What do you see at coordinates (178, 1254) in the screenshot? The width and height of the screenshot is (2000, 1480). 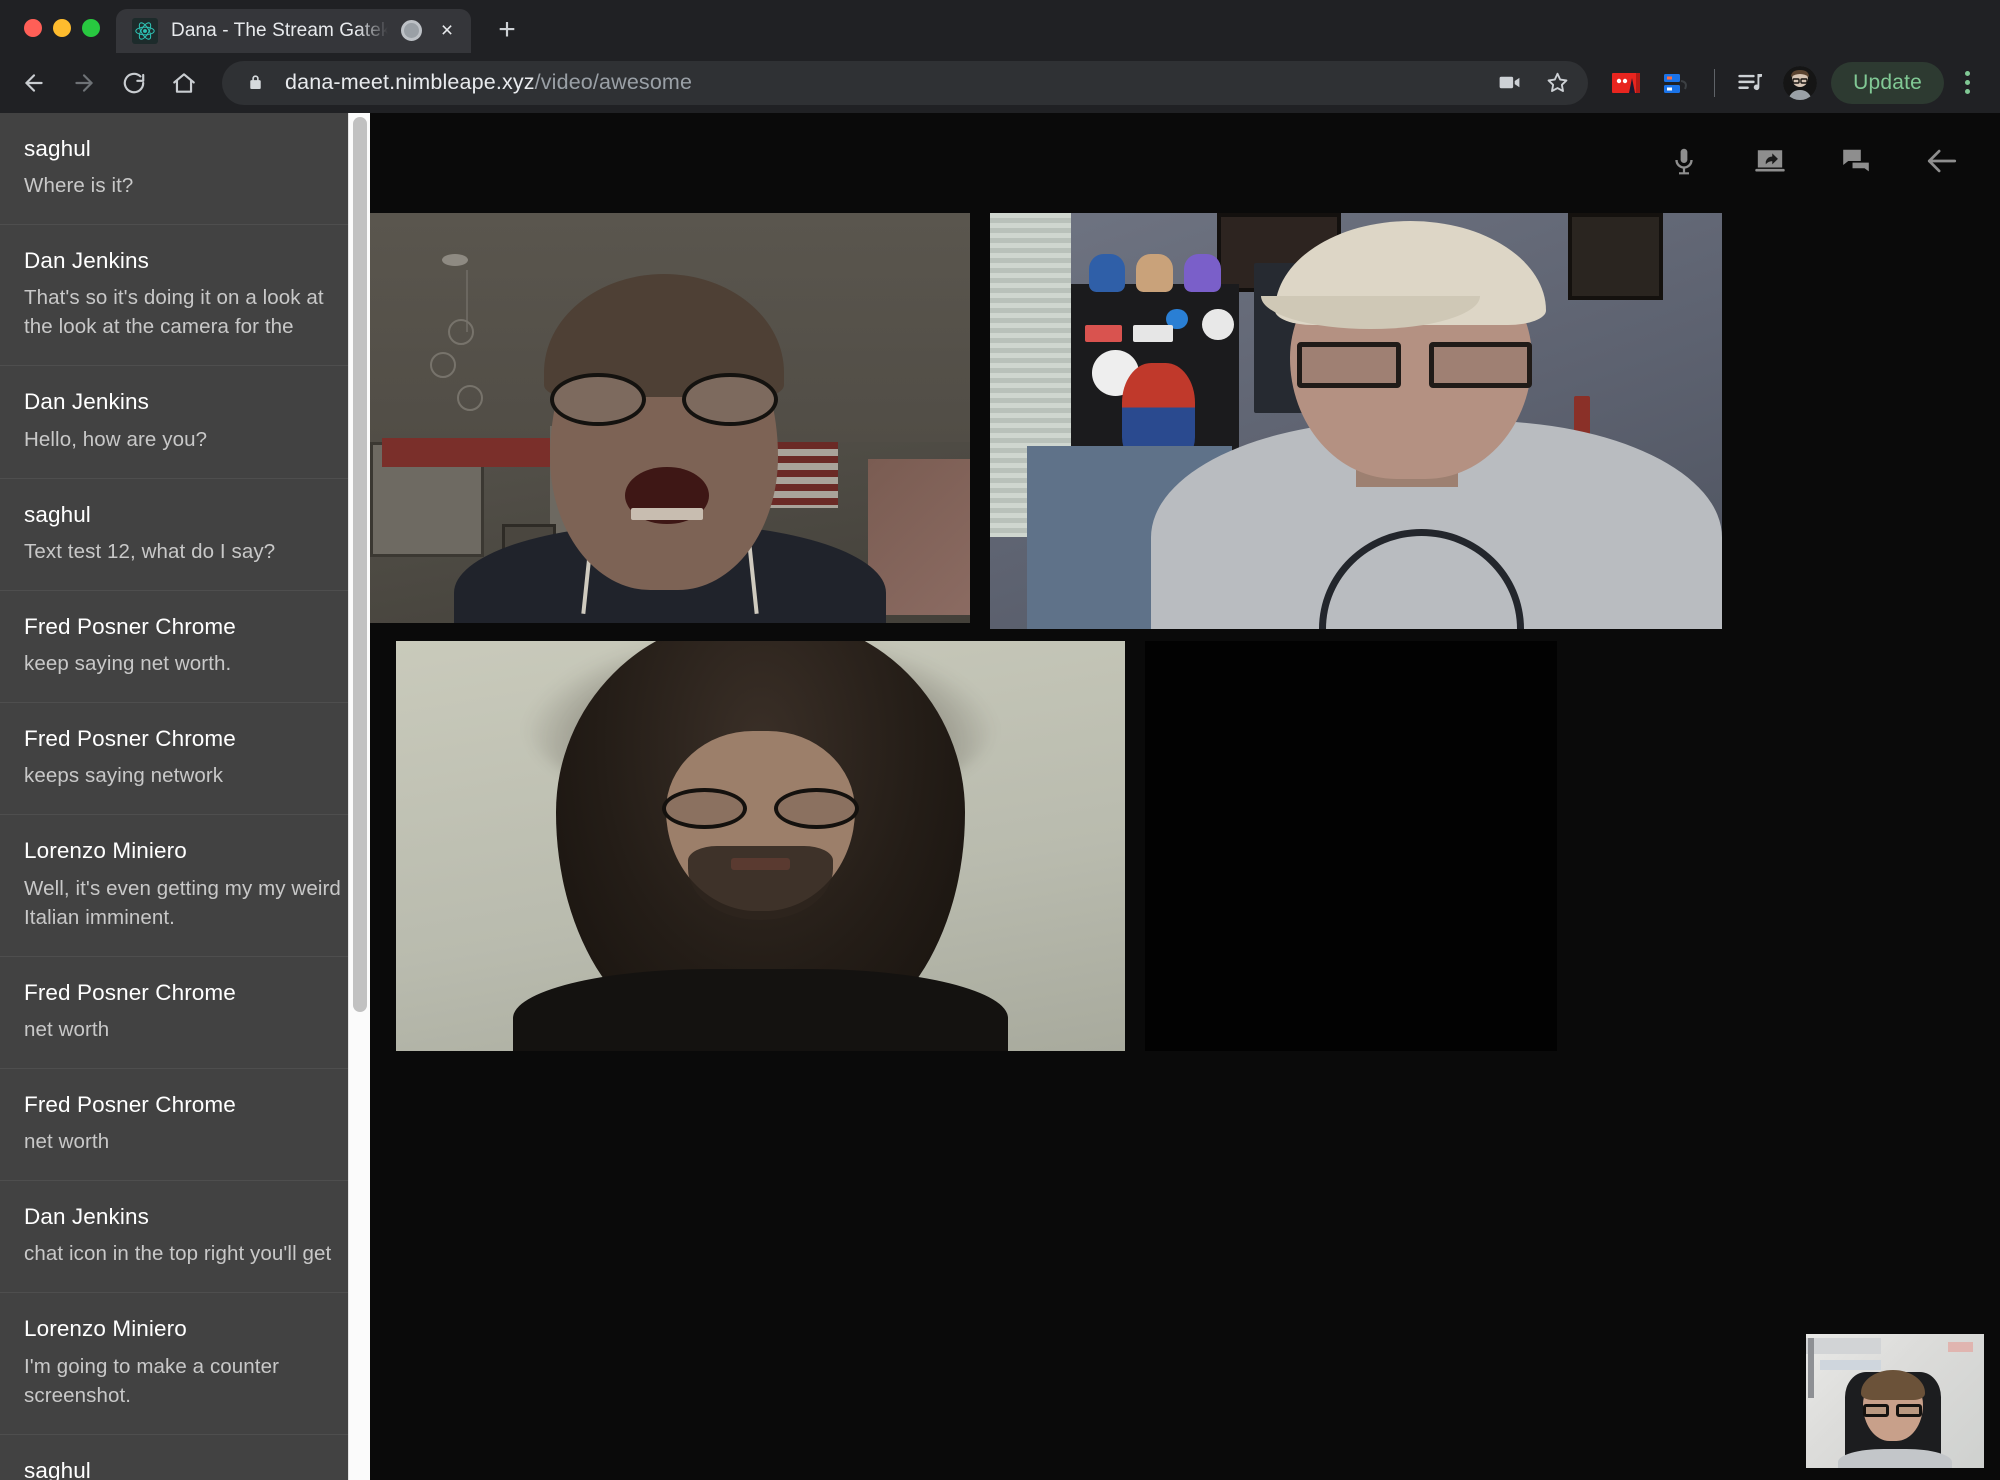 I see `chat-text: chat icon in the top right you'll get` at bounding box center [178, 1254].